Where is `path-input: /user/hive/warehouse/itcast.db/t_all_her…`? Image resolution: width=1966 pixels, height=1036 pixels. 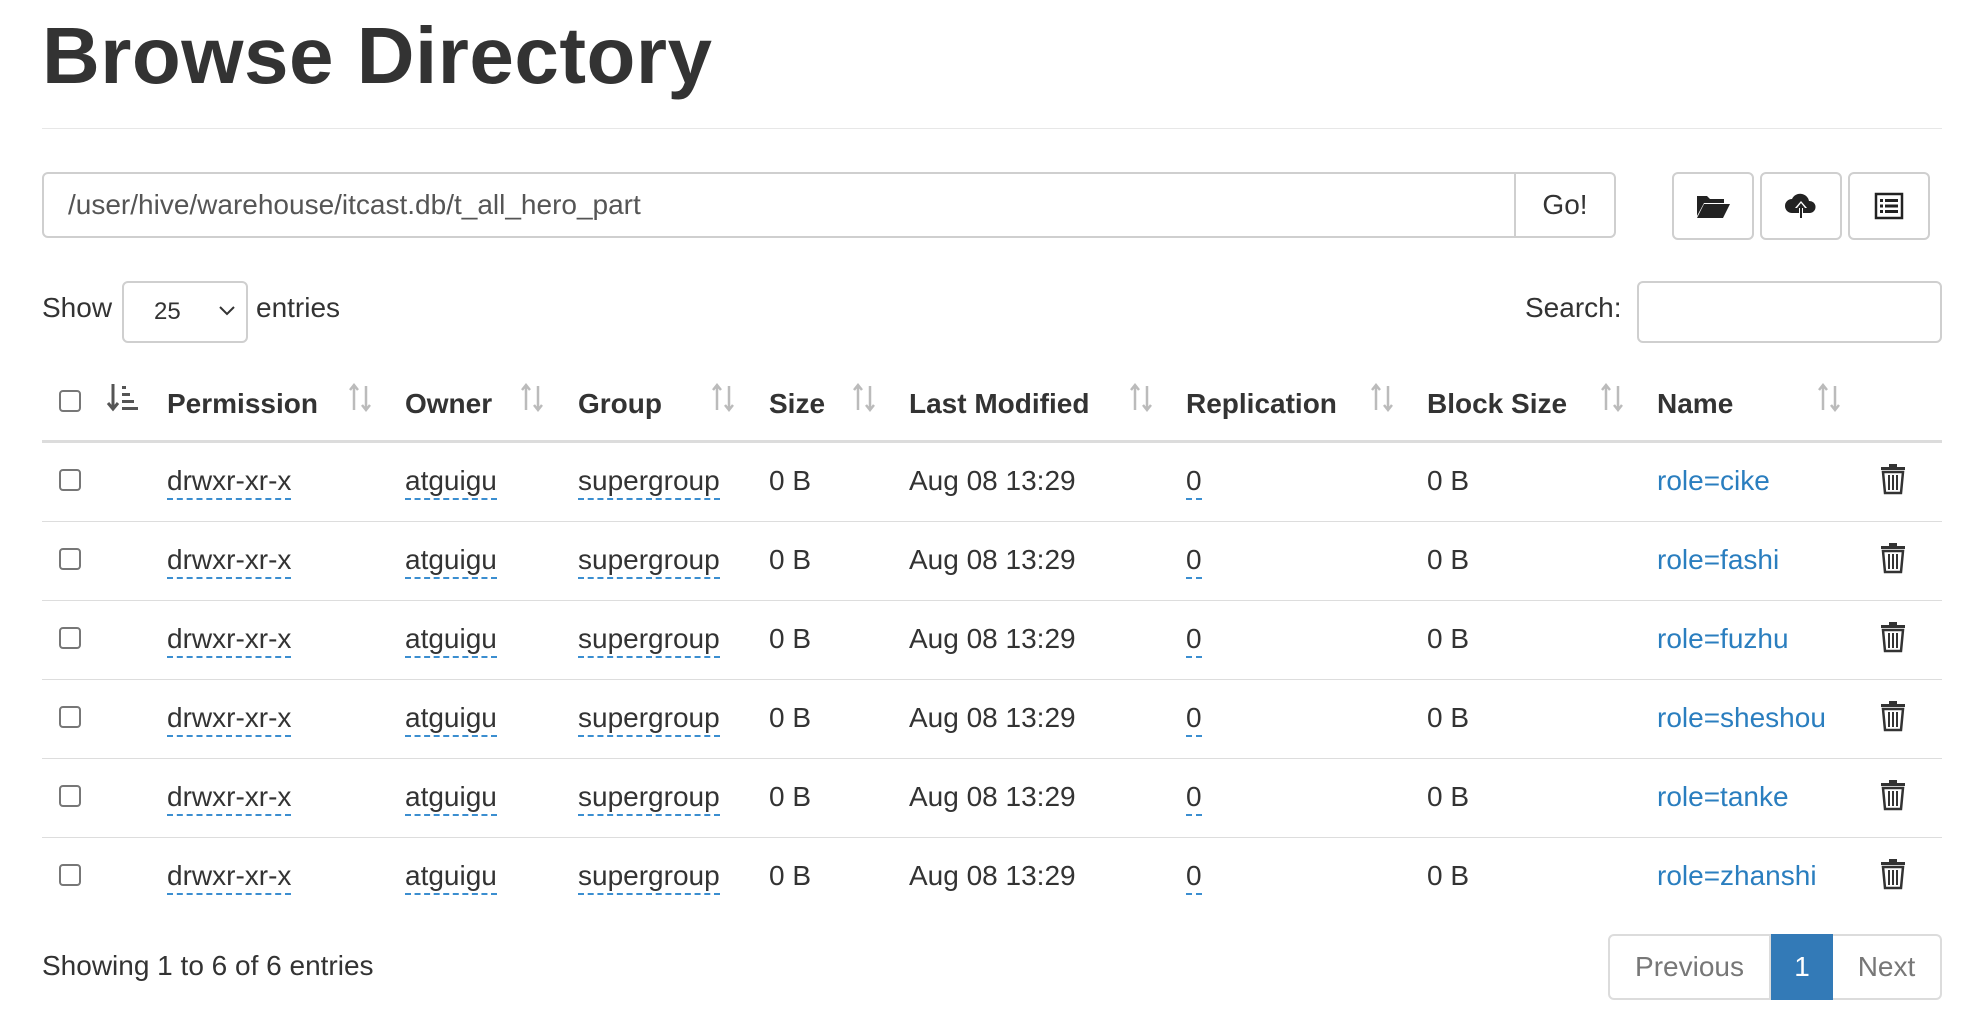 path-input: /user/hive/warehouse/itcast.db/t_all_her… is located at coordinates (779, 205).